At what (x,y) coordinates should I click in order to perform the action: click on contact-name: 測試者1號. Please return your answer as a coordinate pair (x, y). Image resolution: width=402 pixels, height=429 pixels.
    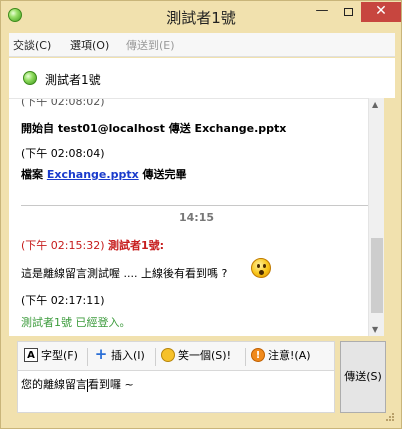
    Looking at the image, I should click on (73, 80).